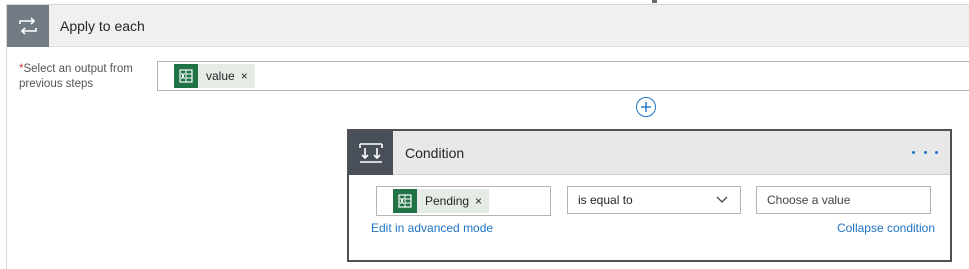 This screenshot has width=969, height=269. What do you see at coordinates (605, 200) in the screenshot?
I see `operator-value: is equal to` at bounding box center [605, 200].